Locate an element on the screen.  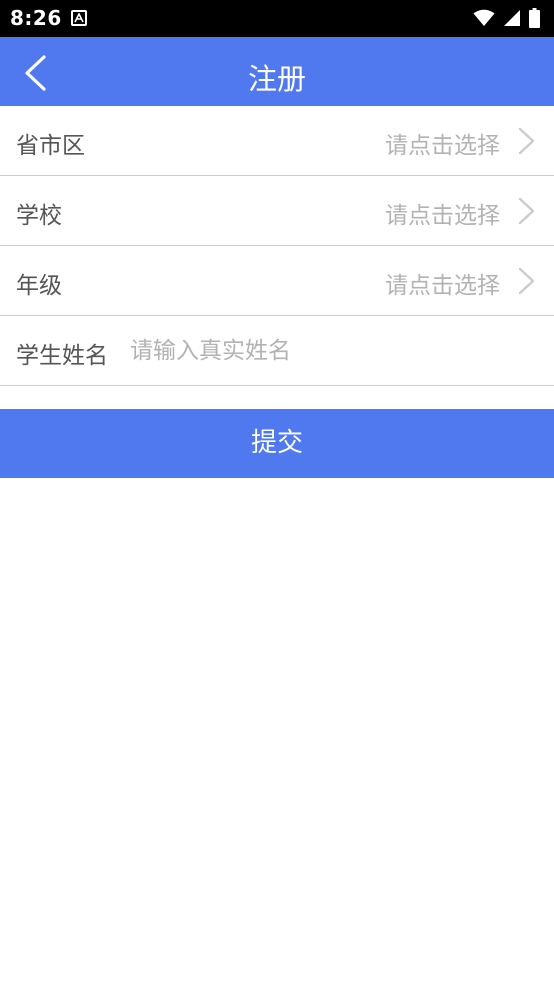
student-name-row: 学生姓名 is located at coordinates (277, 351).